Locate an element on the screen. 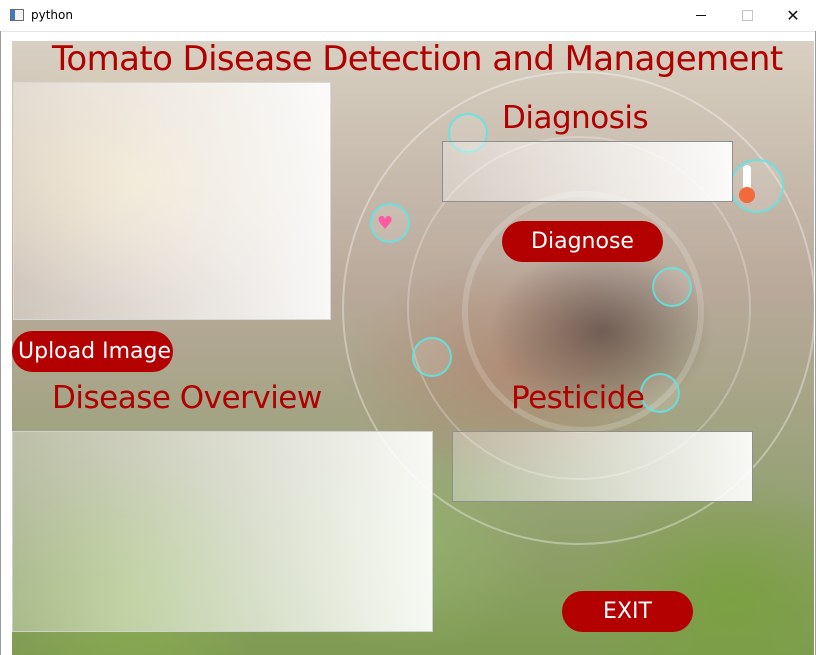 This screenshot has height=655, width=816. heart-icon: ♥ is located at coordinates (385, 223).